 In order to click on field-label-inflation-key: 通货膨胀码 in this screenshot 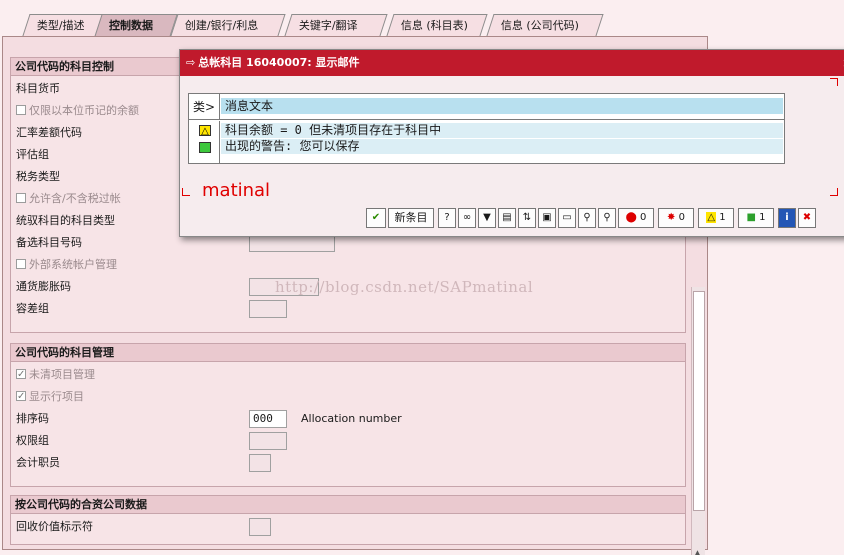, I will do `click(43, 286)`.